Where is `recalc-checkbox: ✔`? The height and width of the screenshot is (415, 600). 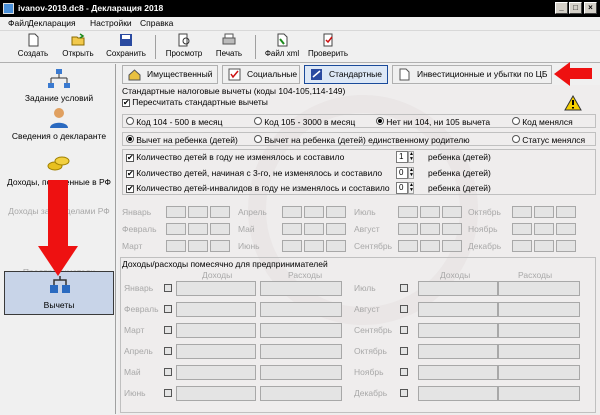
recalc-checkbox: ✔ is located at coordinates (126, 103).